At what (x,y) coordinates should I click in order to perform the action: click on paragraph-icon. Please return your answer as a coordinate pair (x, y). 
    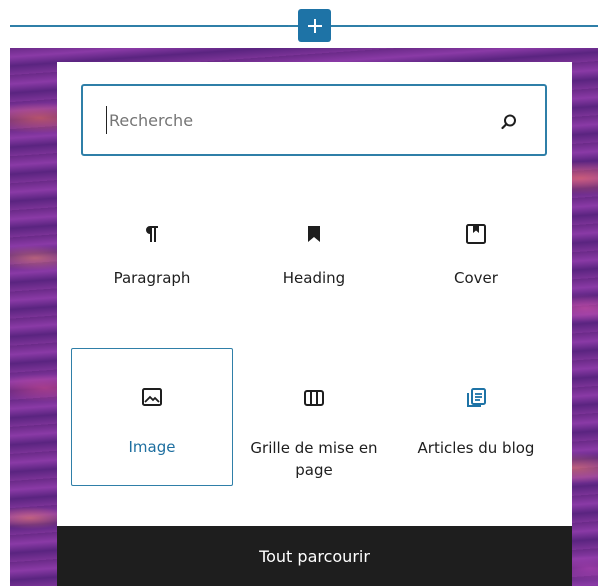
    Looking at the image, I should click on (152, 234).